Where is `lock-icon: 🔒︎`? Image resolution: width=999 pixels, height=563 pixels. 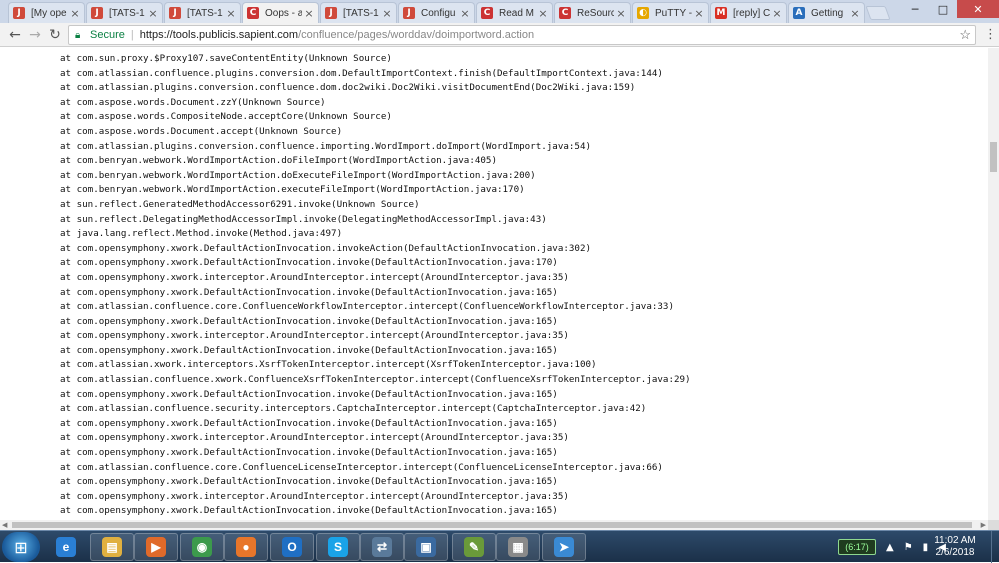
lock-icon: 🔒︎ is located at coordinates (78, 35).